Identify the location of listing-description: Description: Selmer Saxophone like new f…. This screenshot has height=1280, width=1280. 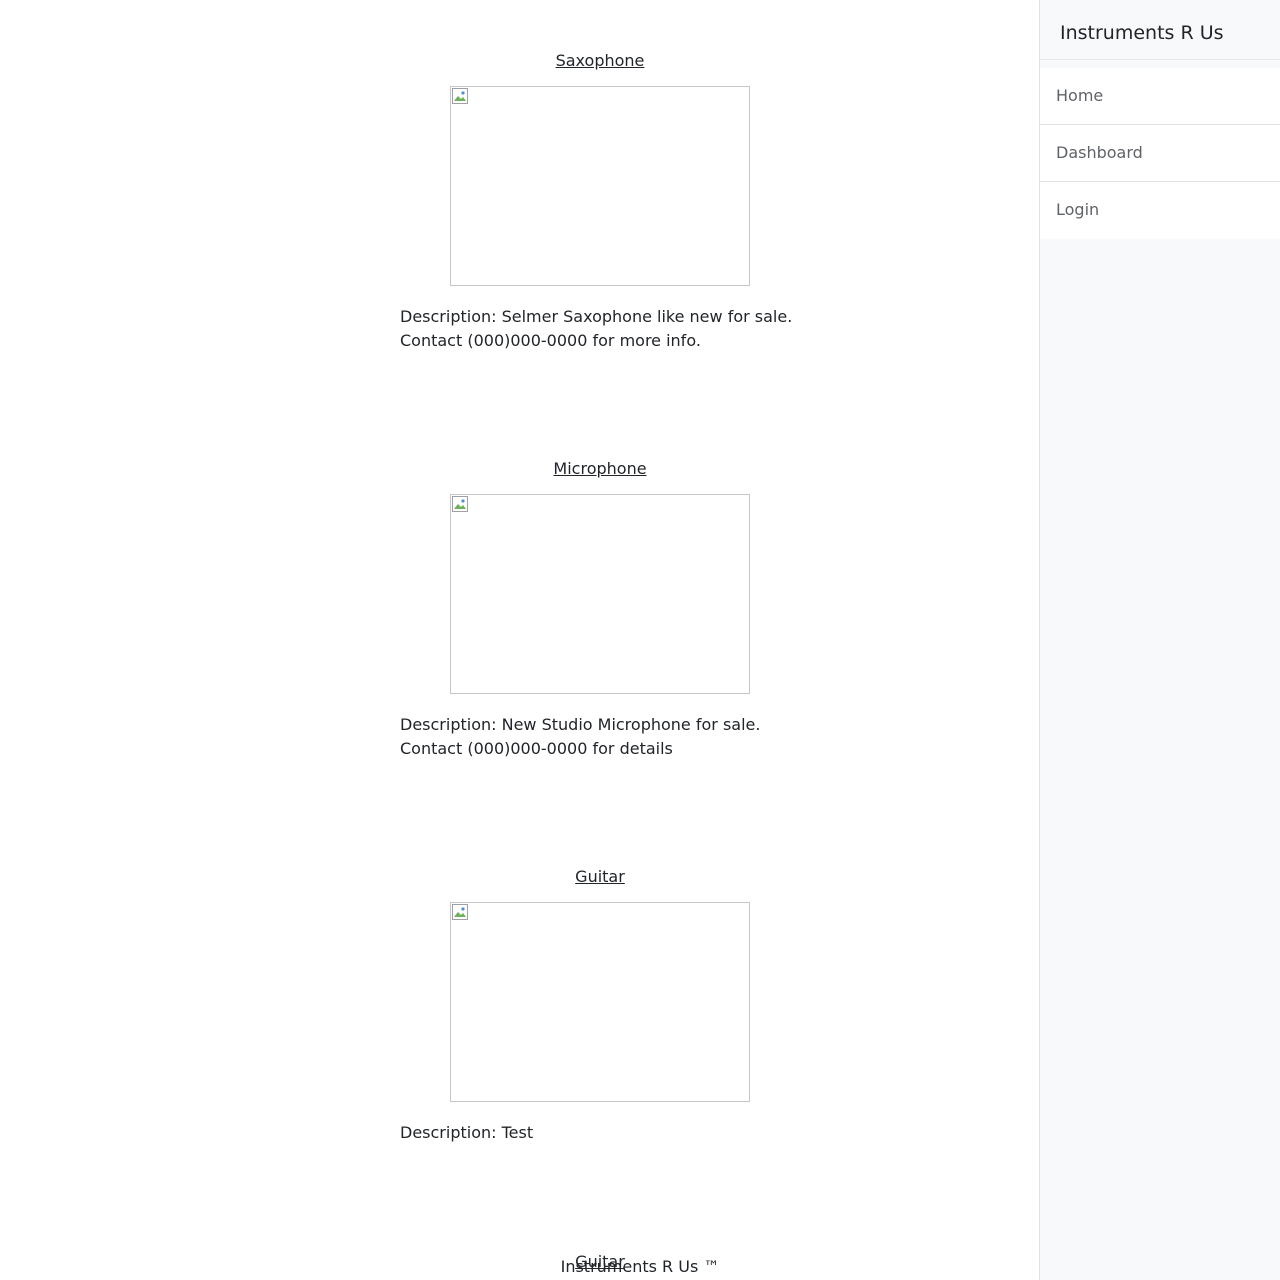
(600, 329).